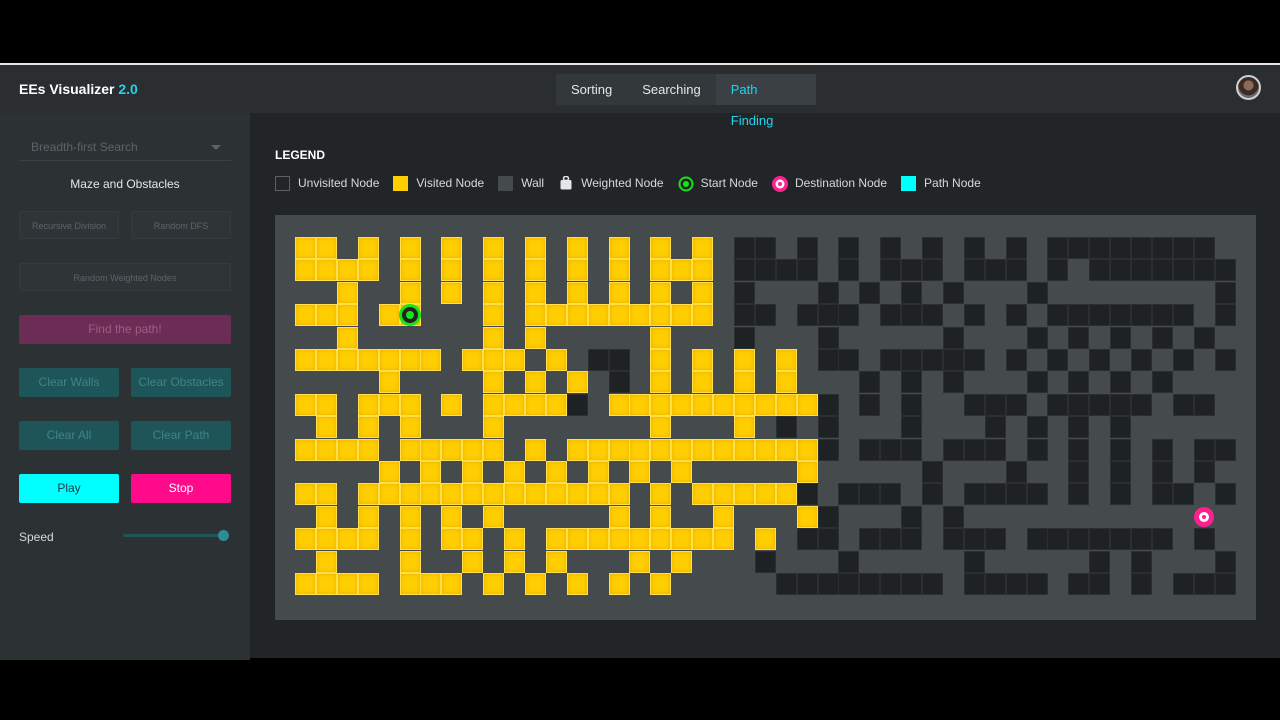 The image size is (1280, 720). What do you see at coordinates (181, 435) in the screenshot?
I see `clear-path-button: Clear Path` at bounding box center [181, 435].